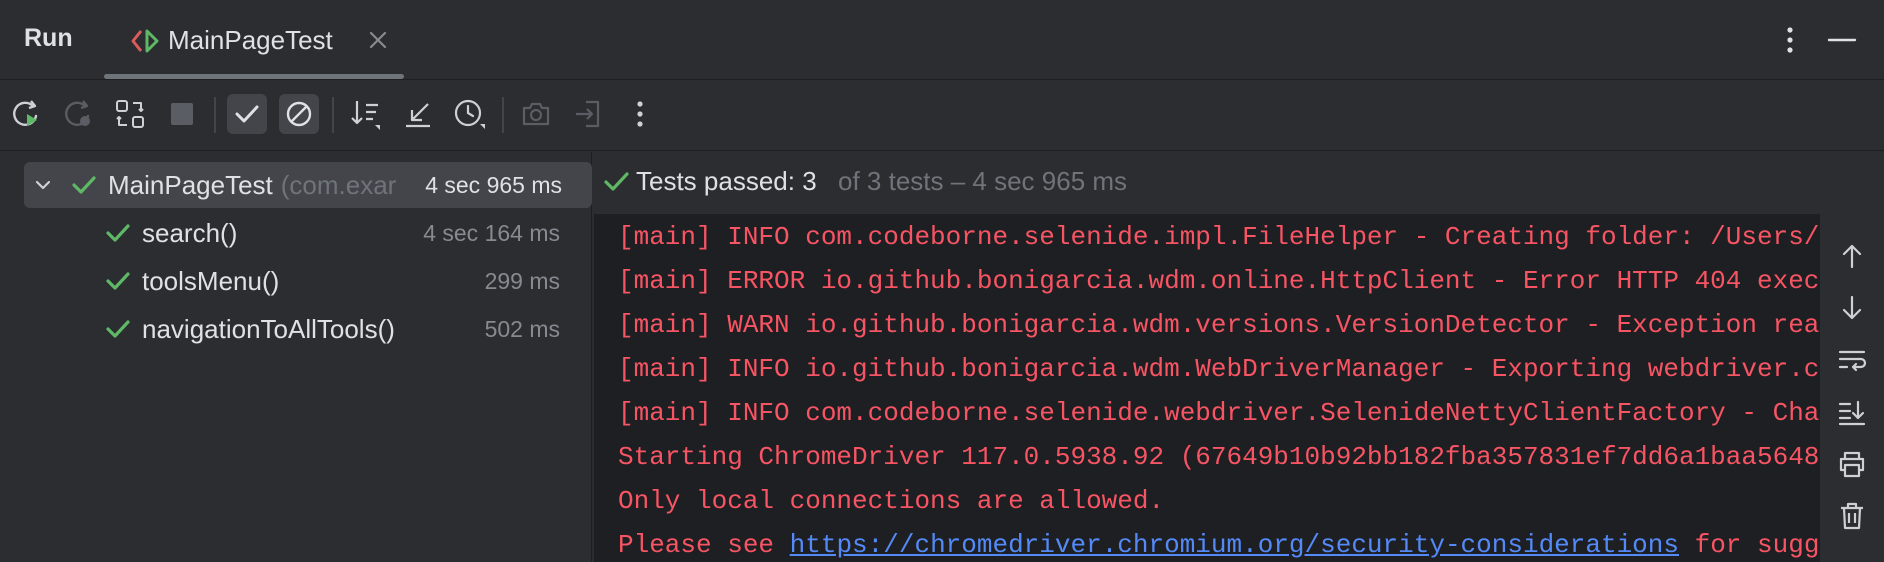 The width and height of the screenshot is (1884, 562). Describe the element at coordinates (348, 233) in the screenshot. I see `tree-row-test: search() 4 sec 164 ms` at that location.